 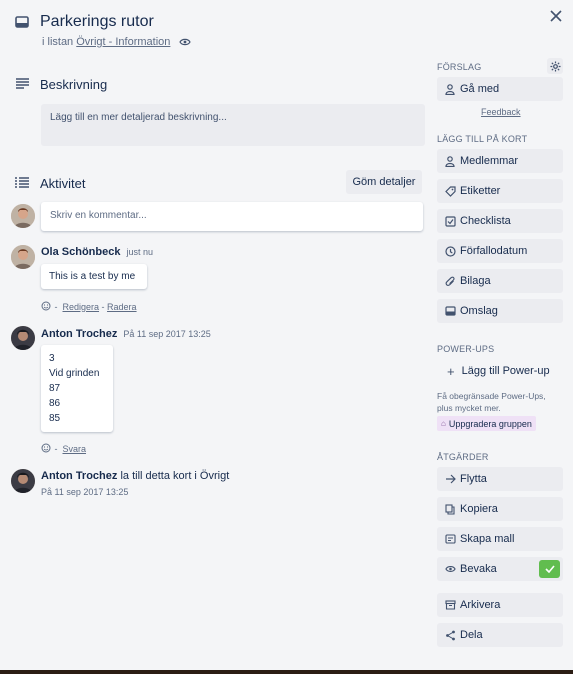 I want to click on move-label: Flytta, so click(x=473, y=479).